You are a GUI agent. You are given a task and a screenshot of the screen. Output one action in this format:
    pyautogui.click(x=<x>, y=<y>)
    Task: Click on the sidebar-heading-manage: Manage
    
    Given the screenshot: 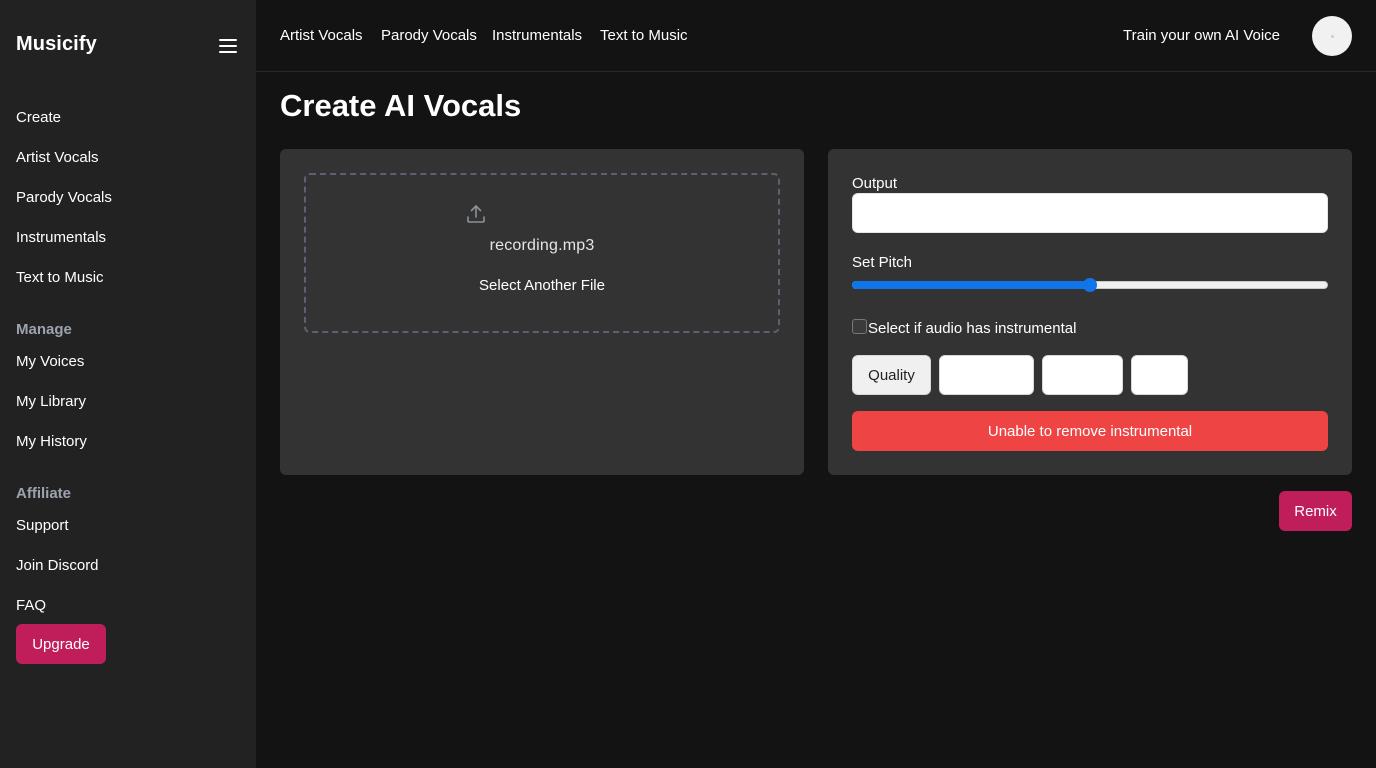 What is the action you would take?
    pyautogui.click(x=44, y=329)
    